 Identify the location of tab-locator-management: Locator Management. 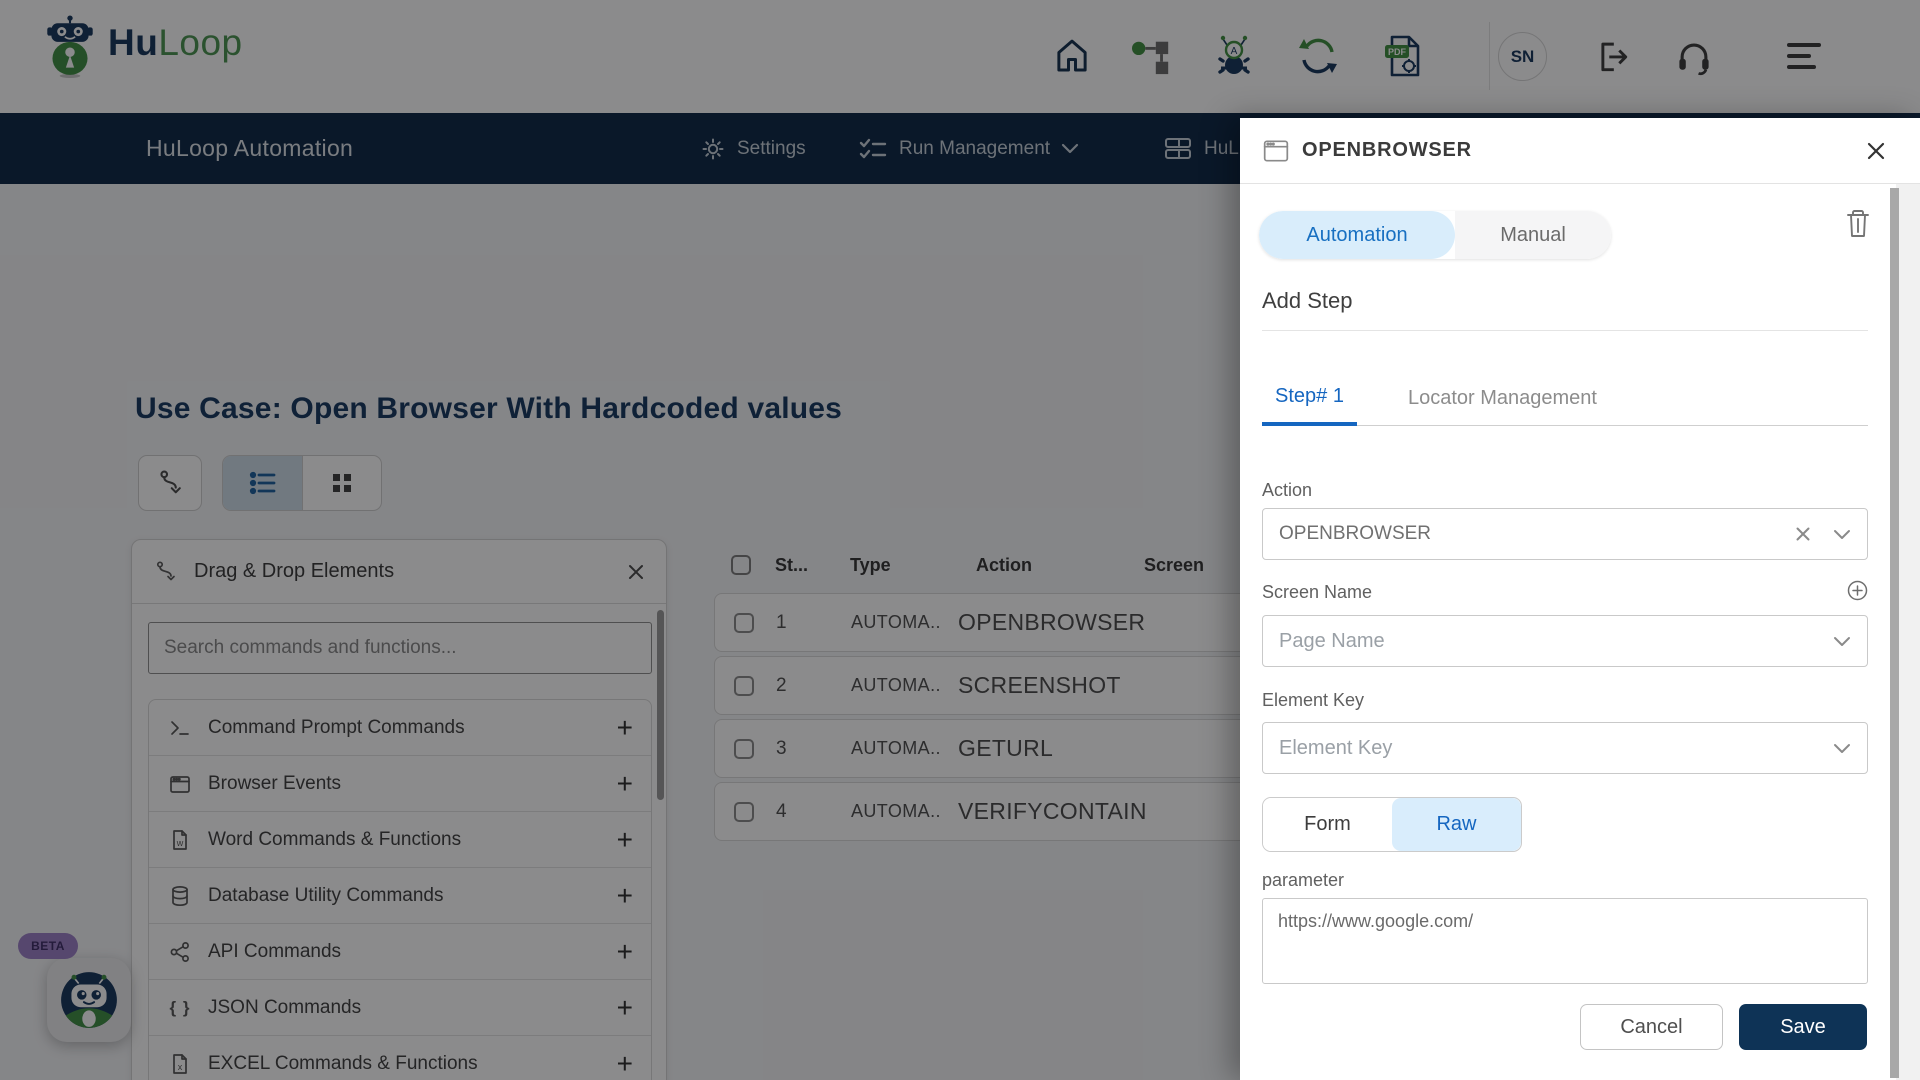
(1502, 398).